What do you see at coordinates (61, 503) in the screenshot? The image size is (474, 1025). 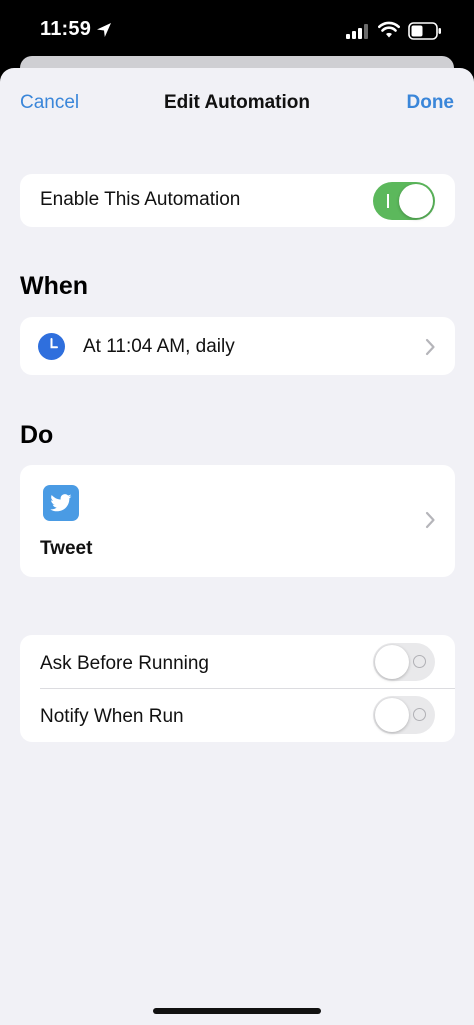 I see `twitter-bird-icon` at bounding box center [61, 503].